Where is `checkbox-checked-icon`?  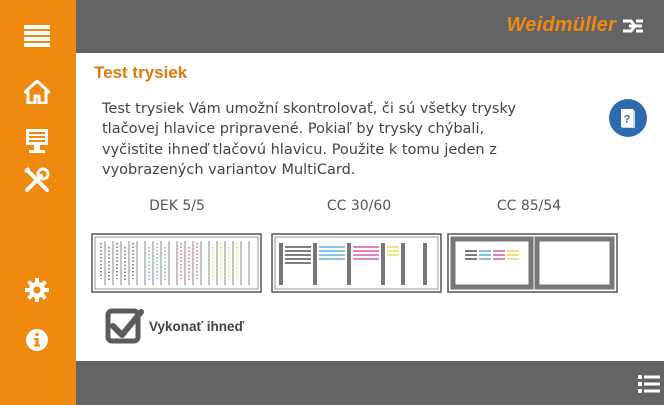
checkbox-checked-icon is located at coordinates (124, 326).